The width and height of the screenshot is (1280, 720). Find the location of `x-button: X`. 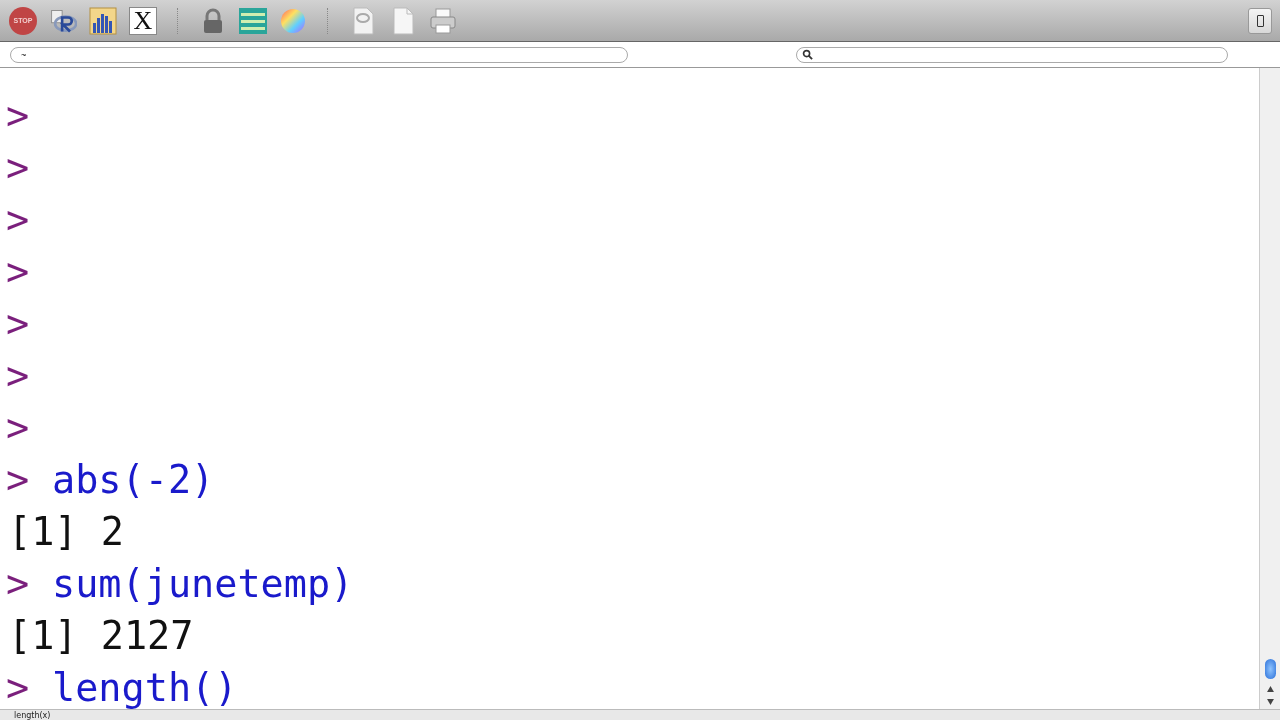

x-button: X is located at coordinates (143, 20).